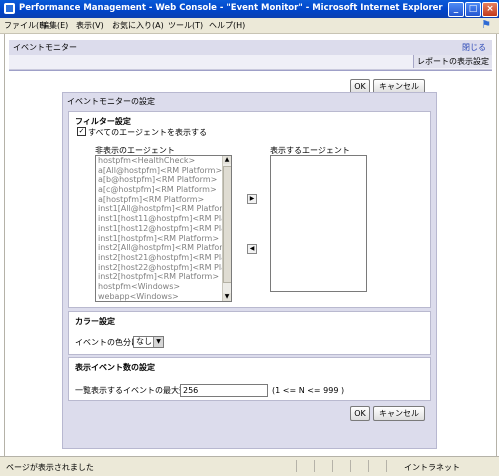 This screenshot has width=499, height=476. I want to click on agent-list-item: inst1[host12@hostpfm]<RM Pla, so click(163, 229).